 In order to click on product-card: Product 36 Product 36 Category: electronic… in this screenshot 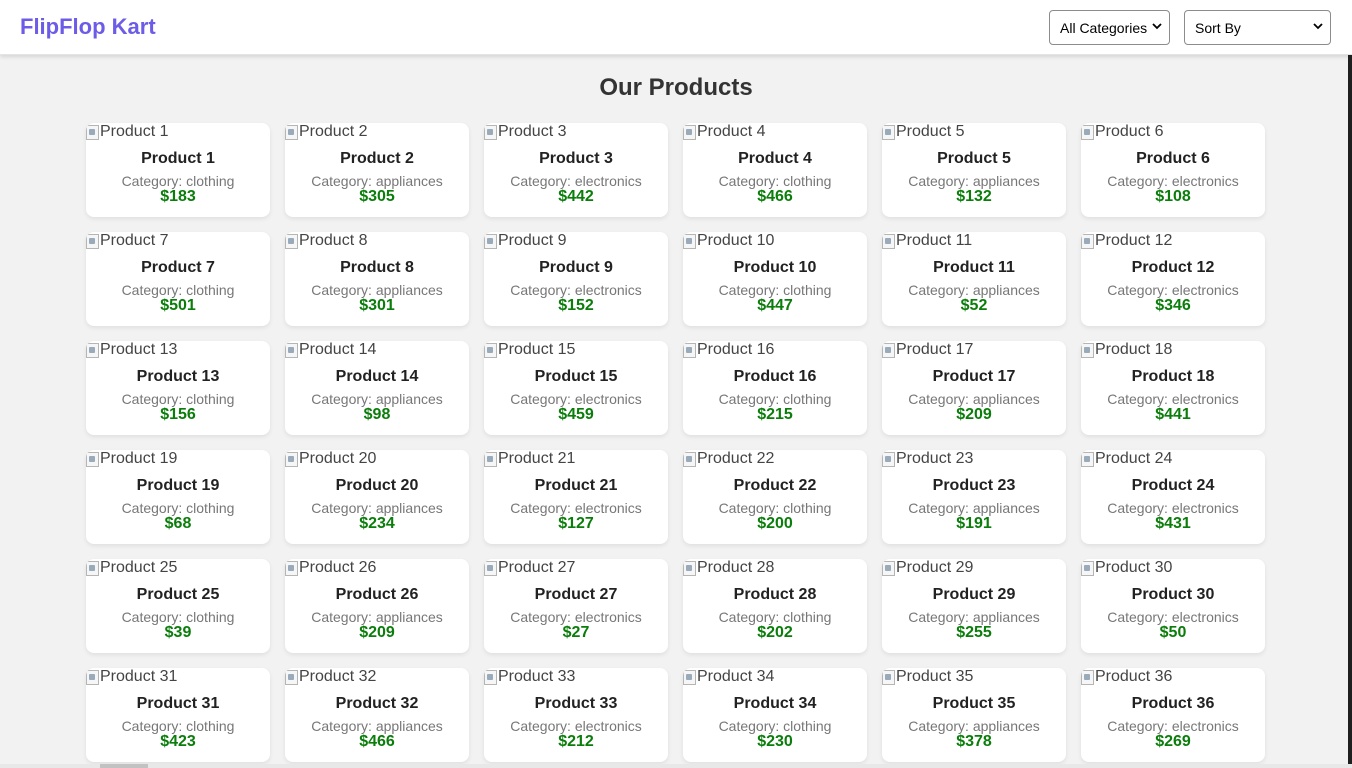, I will do `click(1173, 715)`.